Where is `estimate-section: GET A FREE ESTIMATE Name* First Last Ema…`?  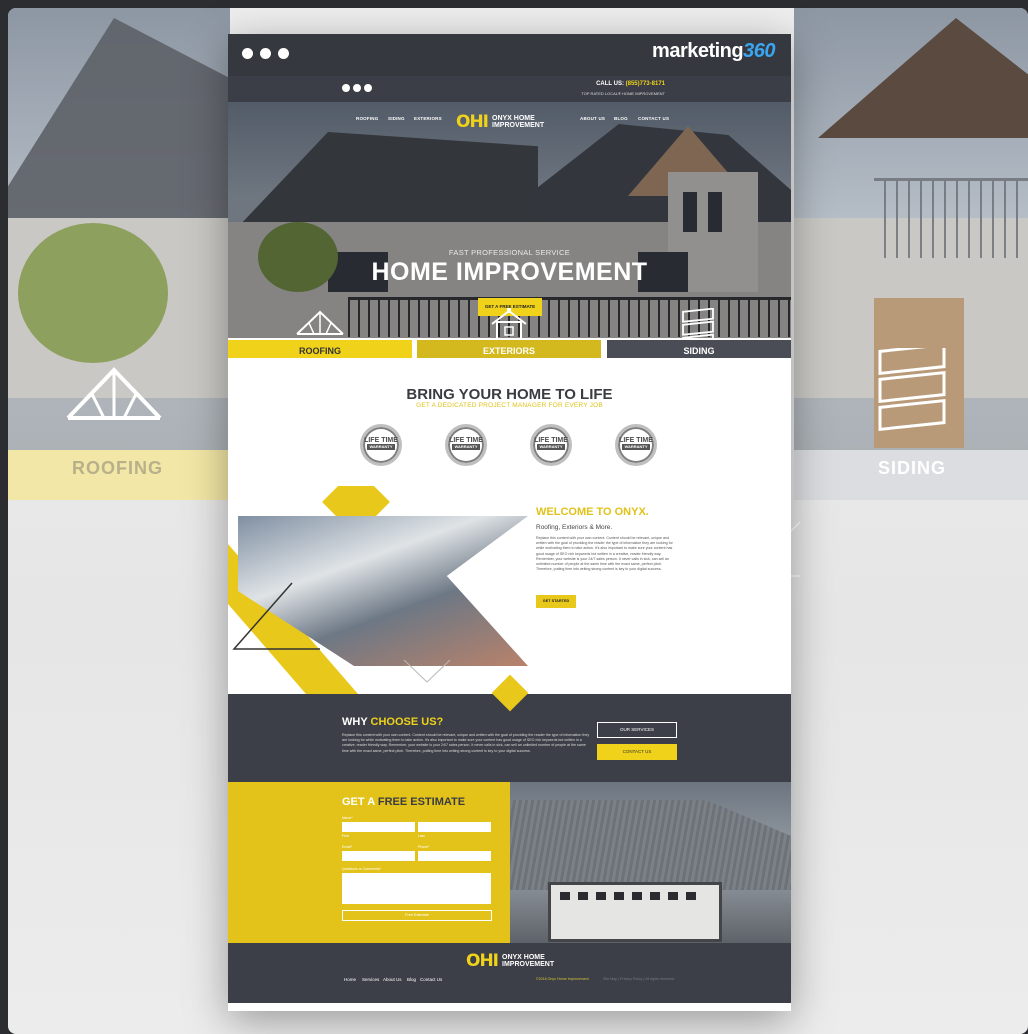 estimate-section: GET A FREE ESTIMATE Name* First Last Ema… is located at coordinates (509, 862).